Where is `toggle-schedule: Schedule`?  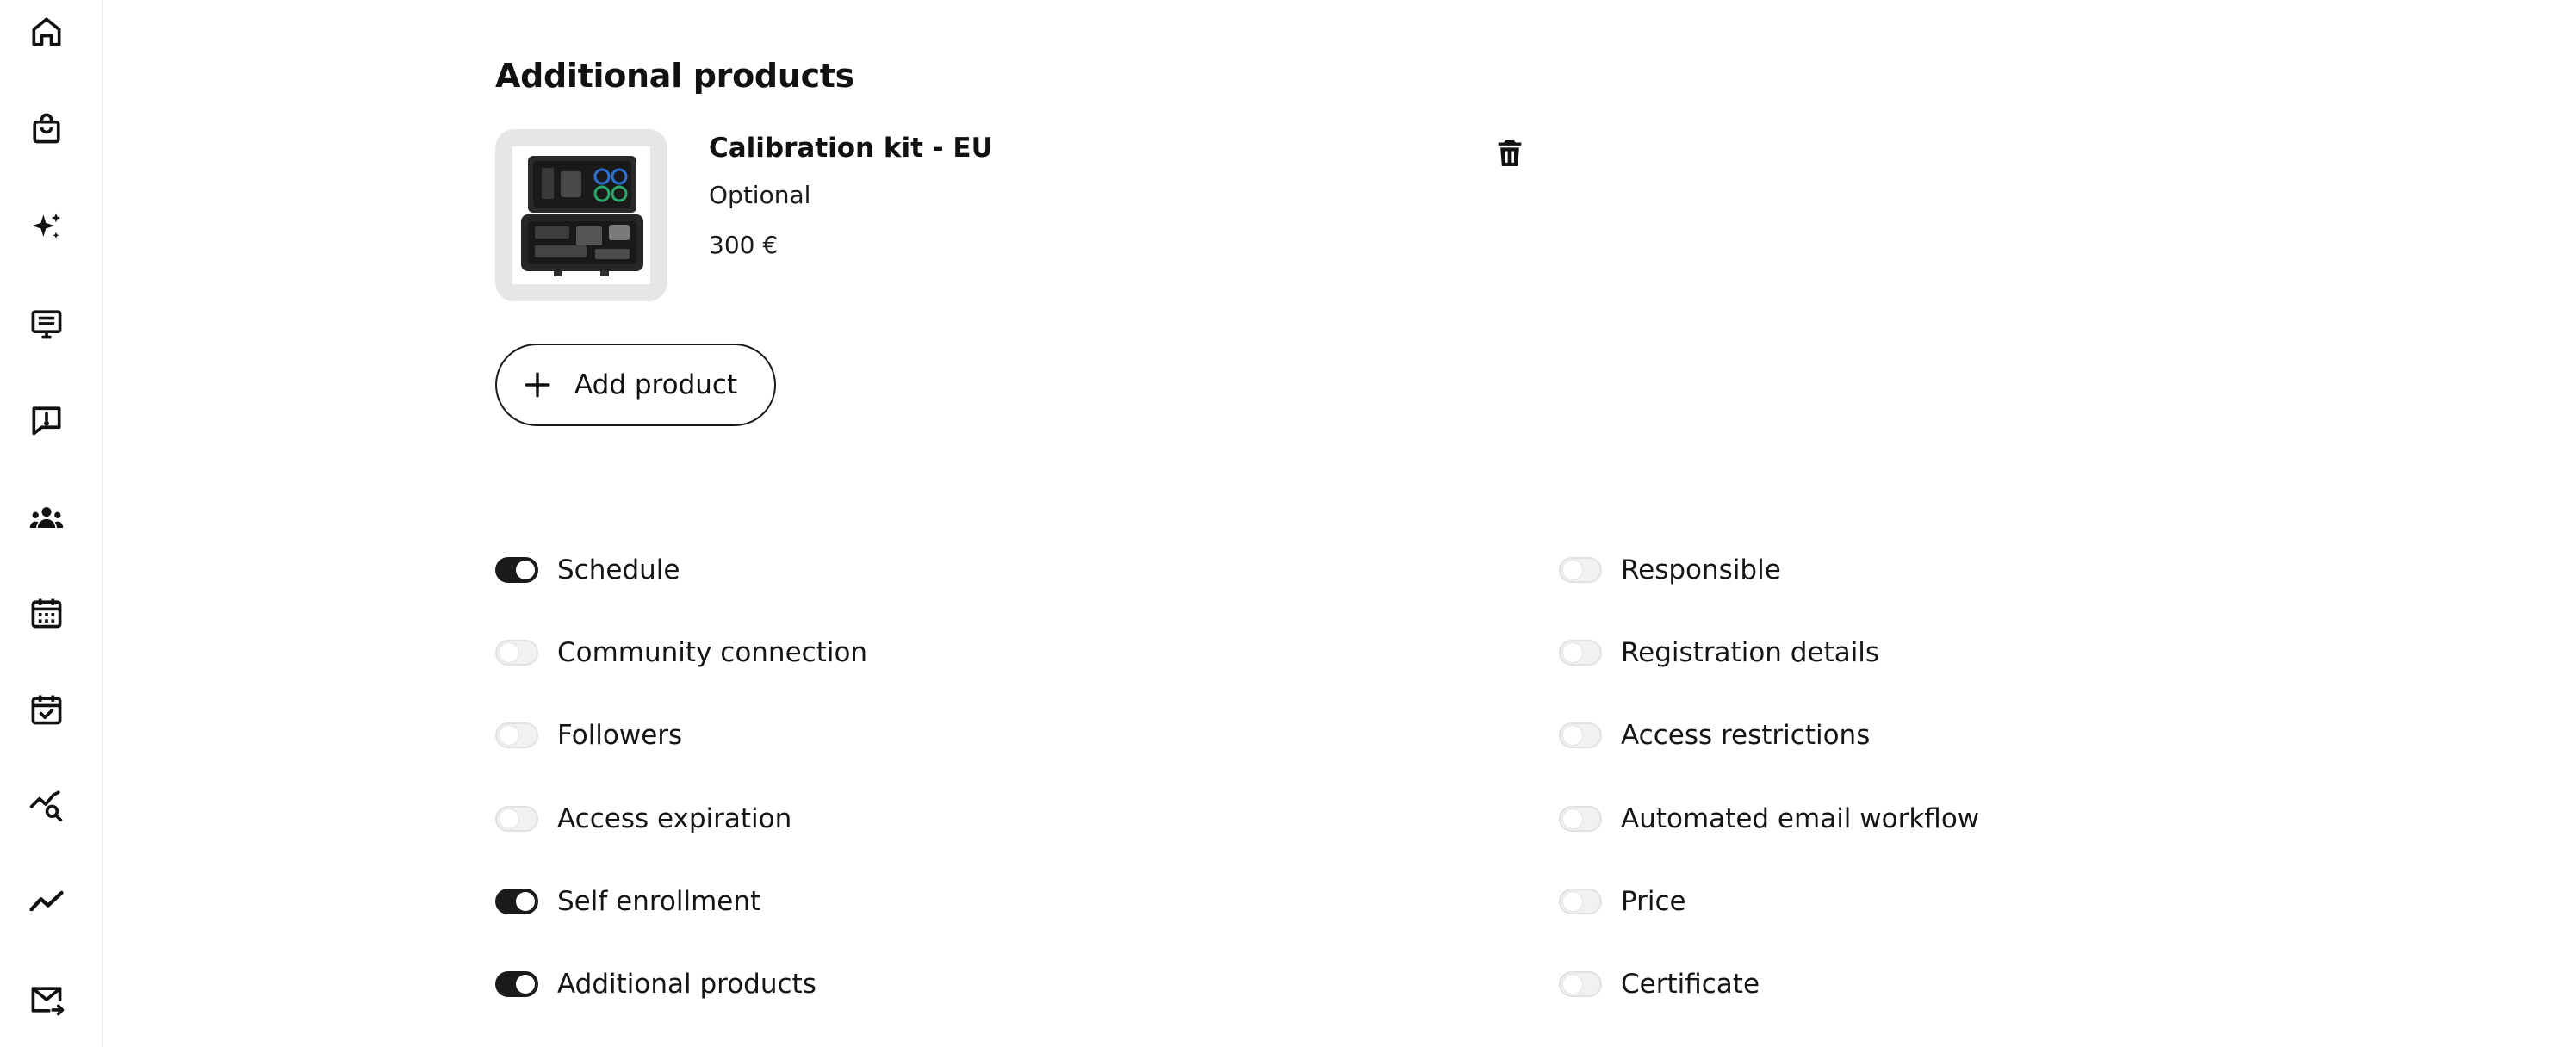
toggle-schedule: Schedule is located at coordinates (587, 570).